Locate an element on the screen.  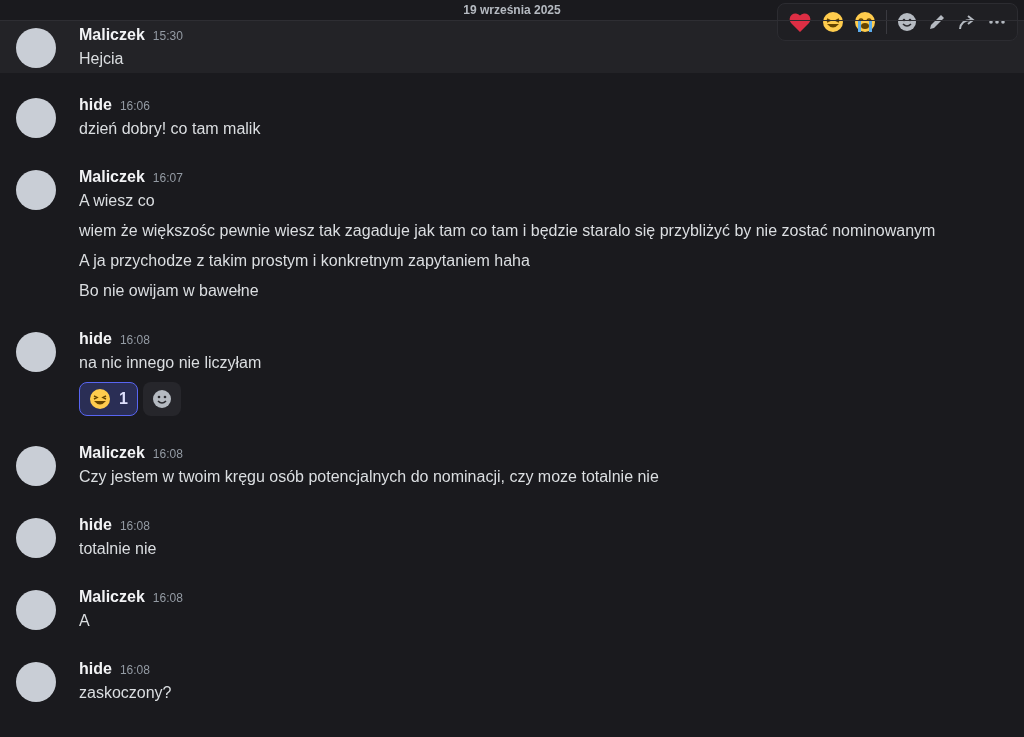
message-text: Czy jestem w twoim kręgu osób potencjalnych do nominacji, czy moze totalnie nie is located at coordinates (369, 477).